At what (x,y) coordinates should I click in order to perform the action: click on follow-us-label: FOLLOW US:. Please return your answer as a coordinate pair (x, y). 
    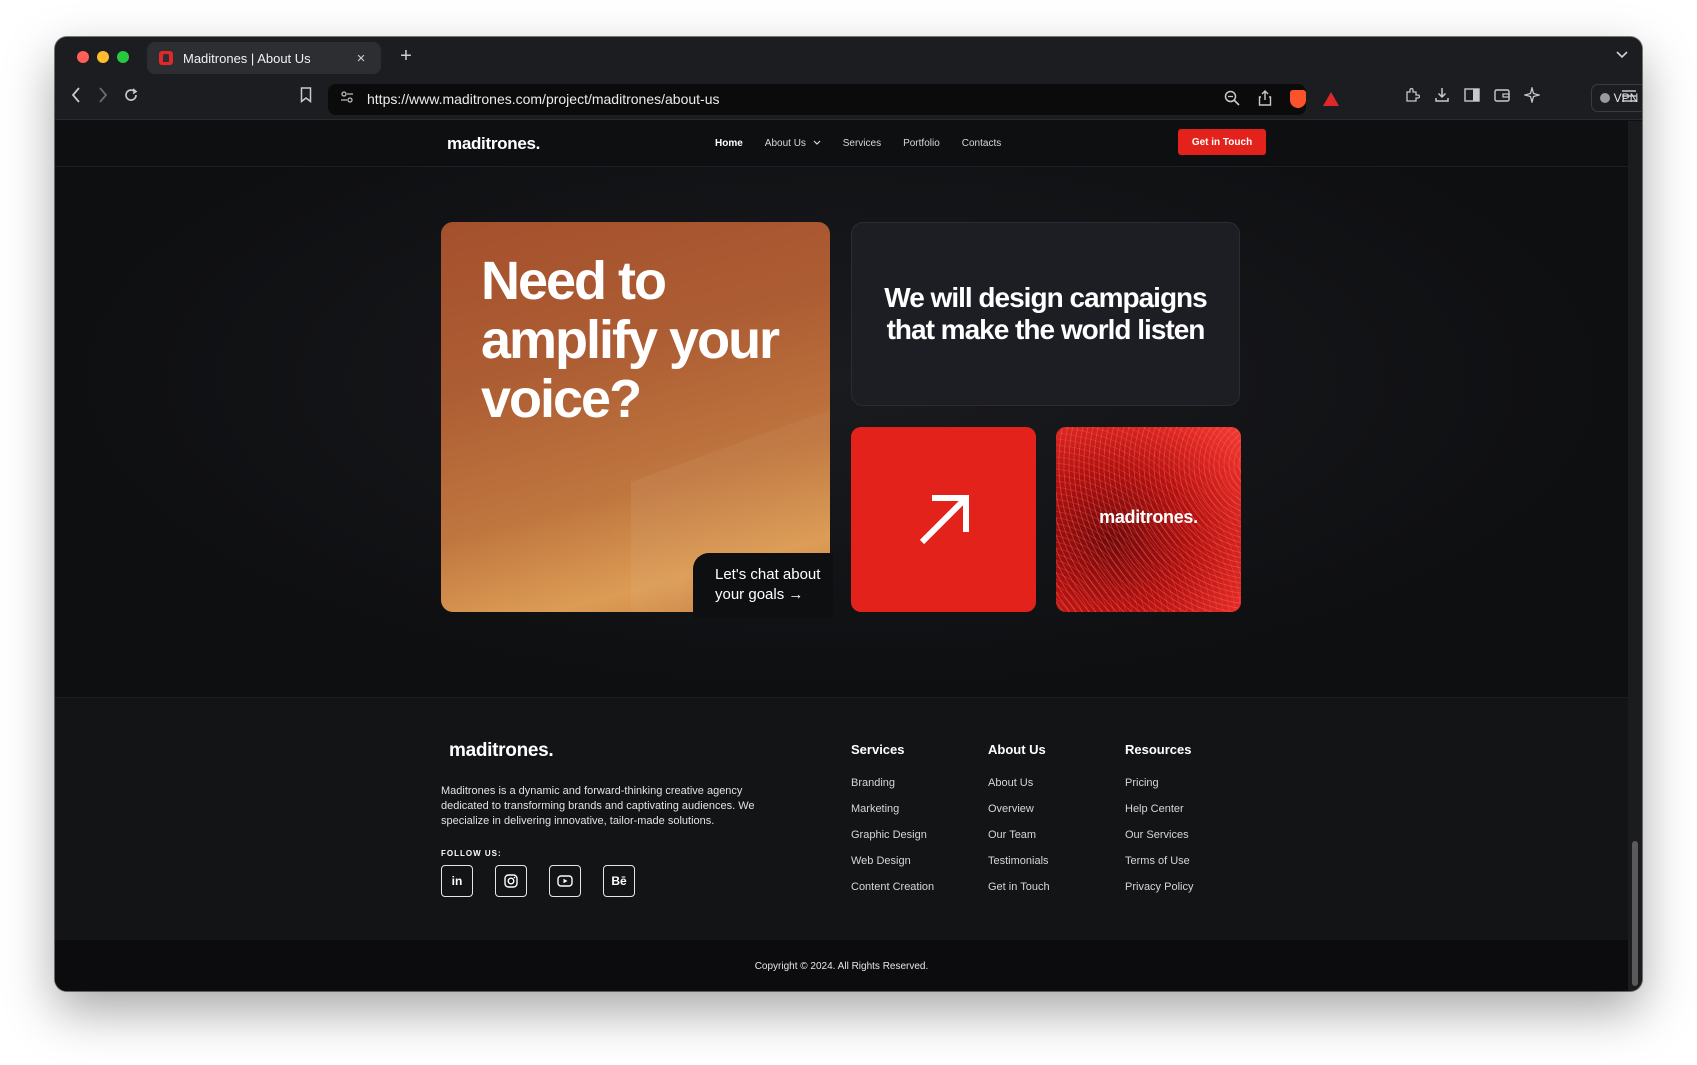
    Looking at the image, I should click on (471, 853).